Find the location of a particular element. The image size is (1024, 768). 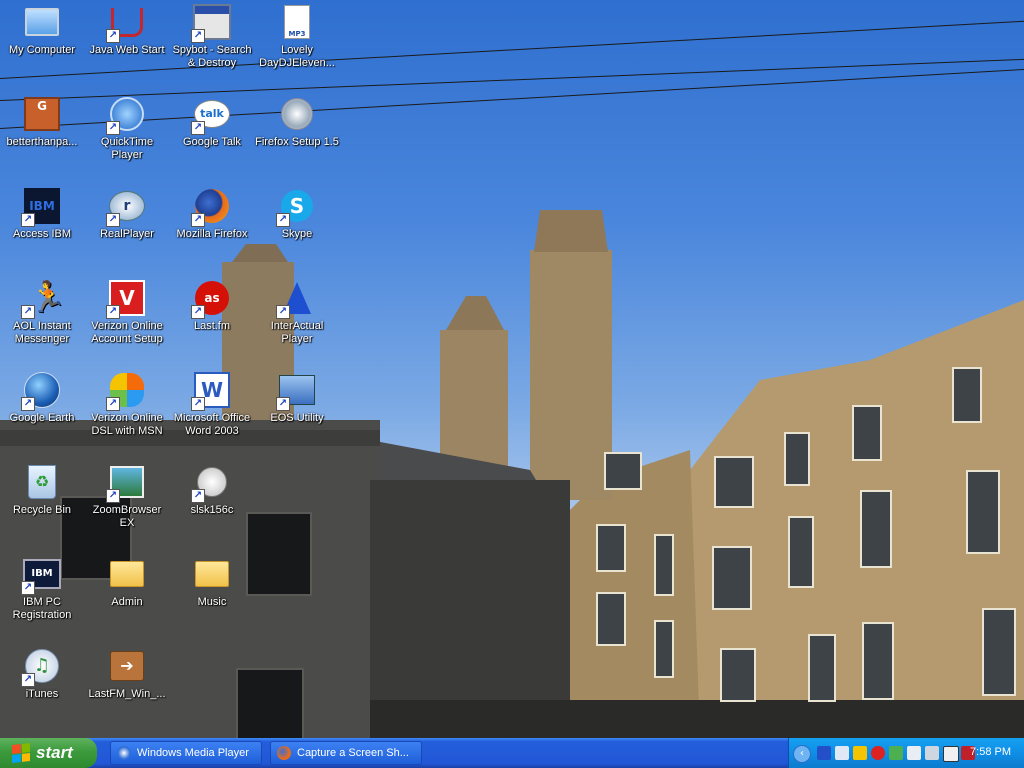

desktop-icon-zoombrowser: ↗ ZoomBrowser EX is located at coordinates (127, 496).